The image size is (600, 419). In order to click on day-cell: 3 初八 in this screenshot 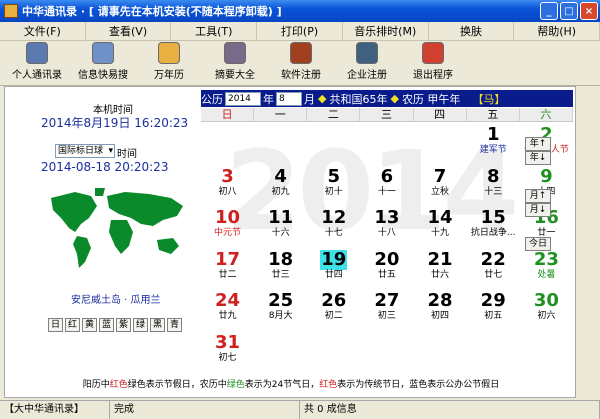, I will do `click(227, 185)`.